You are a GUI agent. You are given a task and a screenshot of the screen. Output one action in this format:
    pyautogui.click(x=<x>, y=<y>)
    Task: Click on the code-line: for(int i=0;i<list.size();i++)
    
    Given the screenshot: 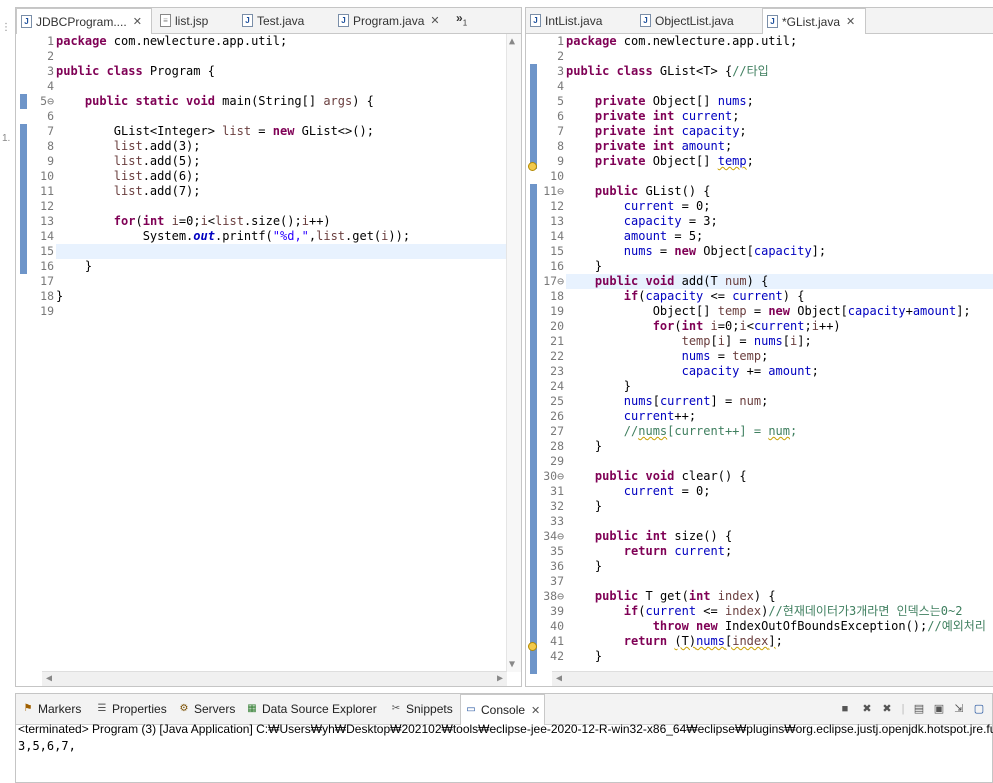 What is the action you would take?
    pyautogui.click(x=193, y=221)
    